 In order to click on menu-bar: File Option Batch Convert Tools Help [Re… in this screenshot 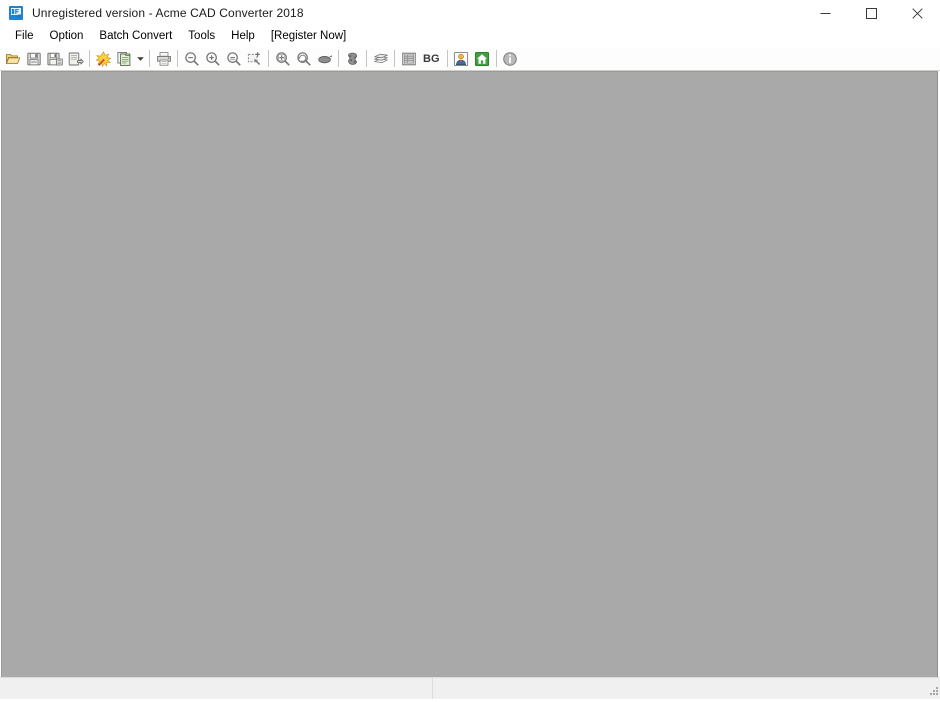, I will do `click(470, 36)`.